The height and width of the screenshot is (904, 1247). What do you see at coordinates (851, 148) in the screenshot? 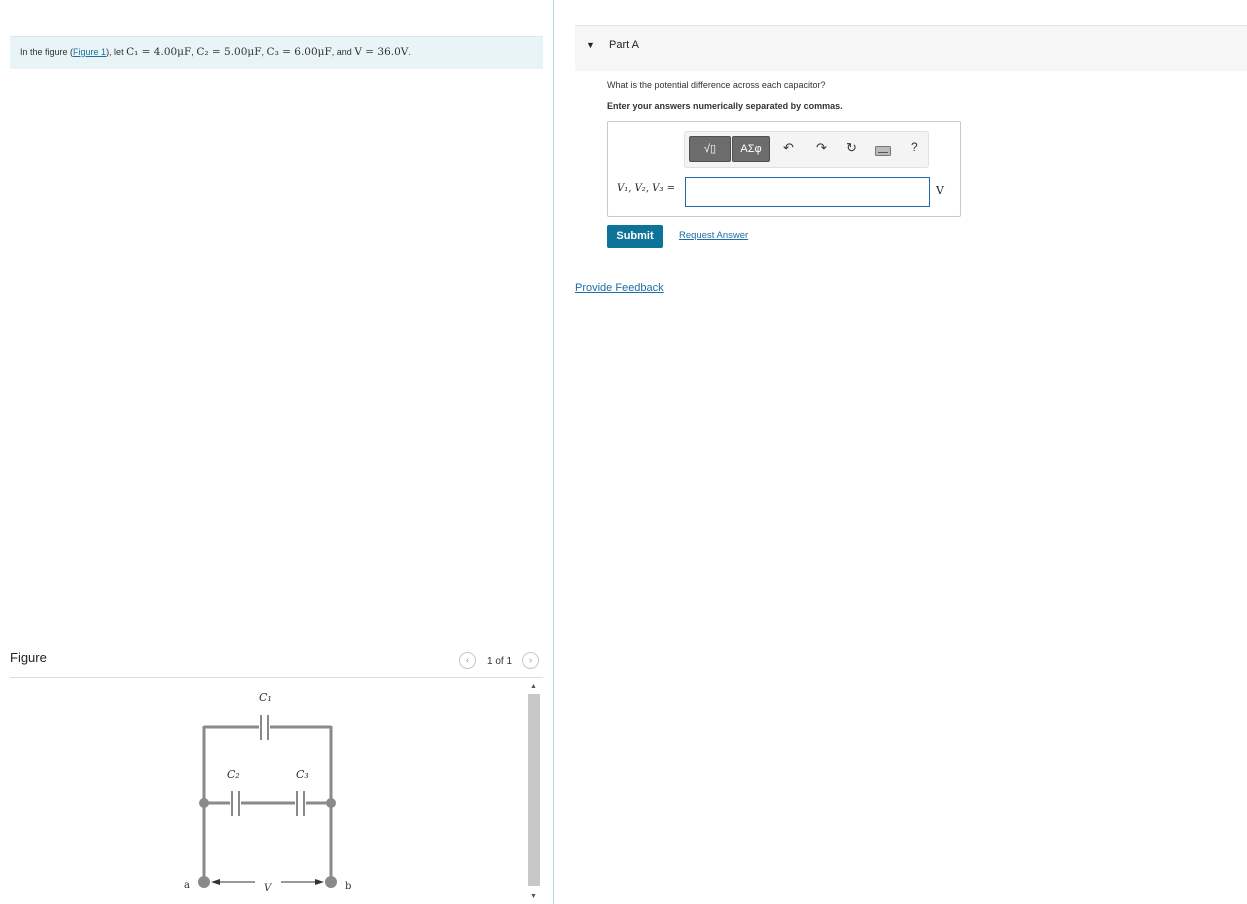
I see `reset-icon: ↻` at bounding box center [851, 148].